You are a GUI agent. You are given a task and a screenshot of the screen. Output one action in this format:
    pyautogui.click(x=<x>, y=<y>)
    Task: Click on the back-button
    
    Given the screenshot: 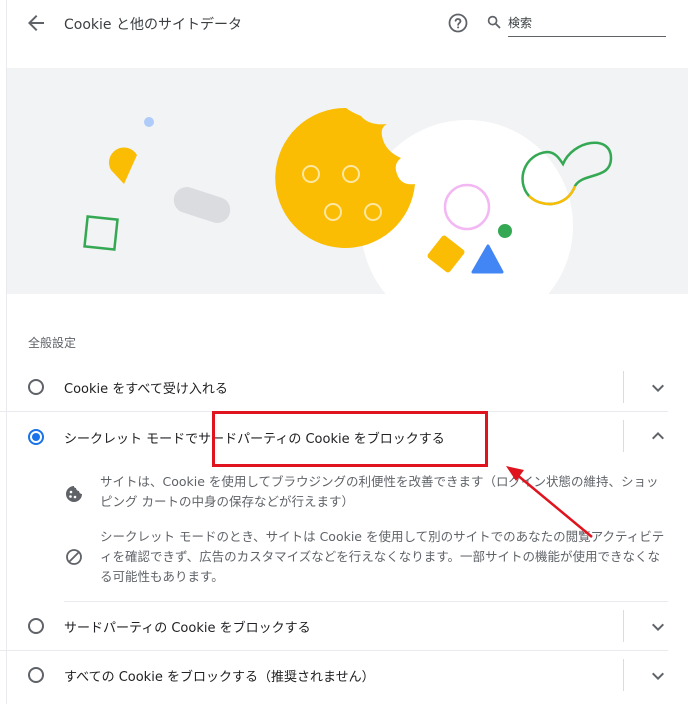 What is the action you would take?
    pyautogui.click(x=36, y=23)
    